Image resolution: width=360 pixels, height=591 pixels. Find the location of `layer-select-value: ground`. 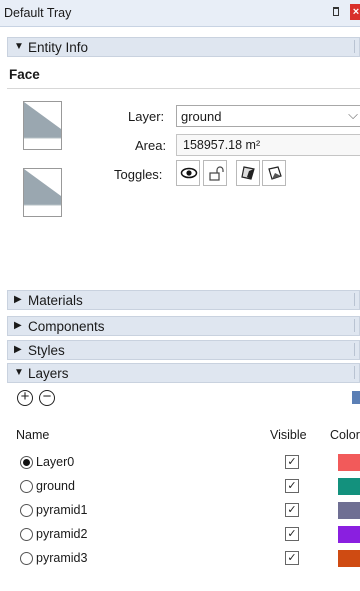

layer-select-value: ground is located at coordinates (201, 116).